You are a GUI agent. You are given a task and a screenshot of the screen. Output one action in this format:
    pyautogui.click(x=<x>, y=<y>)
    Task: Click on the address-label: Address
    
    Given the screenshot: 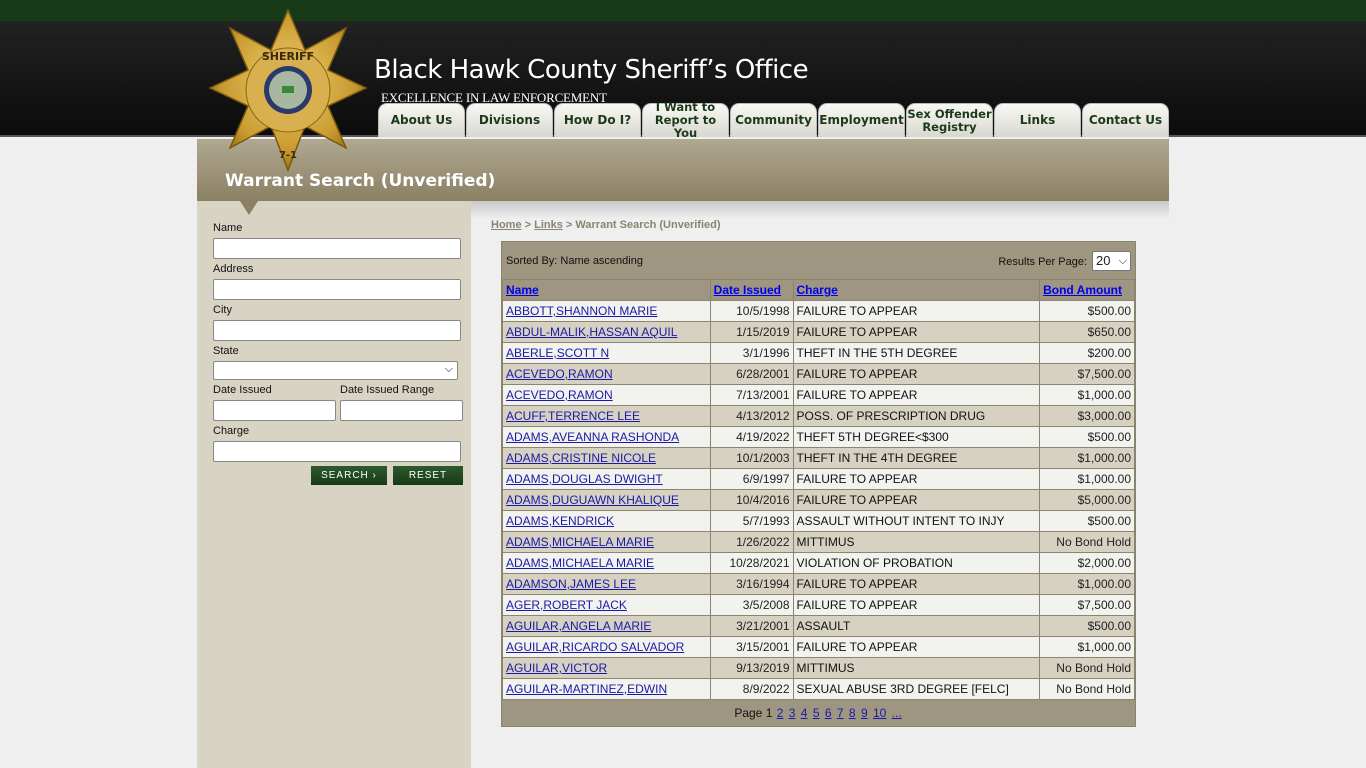 What is the action you would take?
    pyautogui.click(x=233, y=269)
    